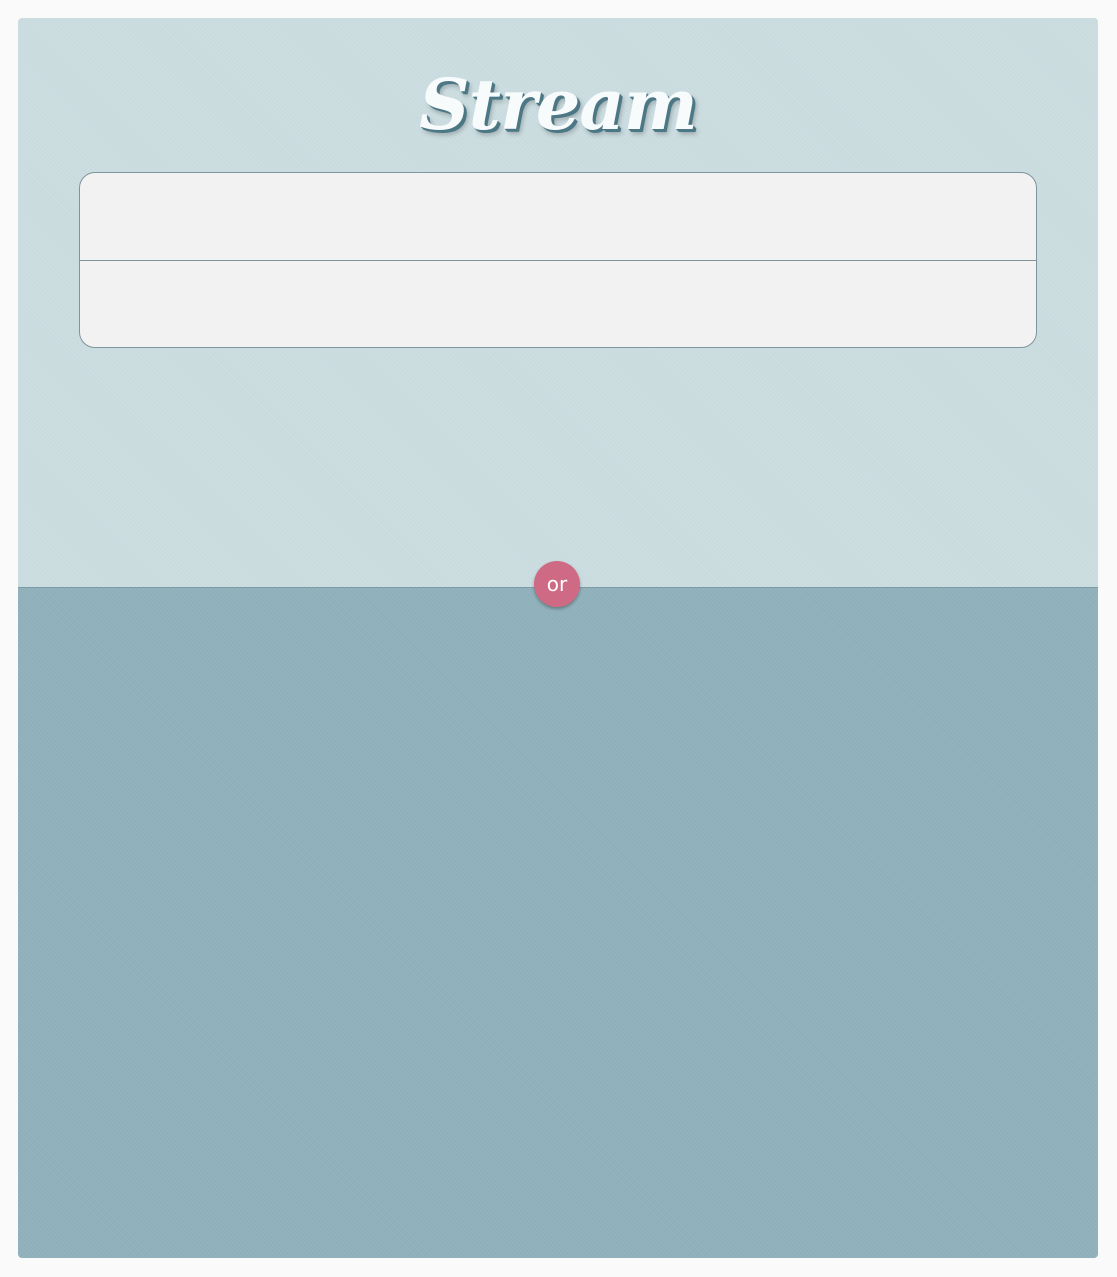 This screenshot has width=1117, height=1277. Describe the element at coordinates (557, 584) in the screenshot. I see `or-badge: or` at that location.